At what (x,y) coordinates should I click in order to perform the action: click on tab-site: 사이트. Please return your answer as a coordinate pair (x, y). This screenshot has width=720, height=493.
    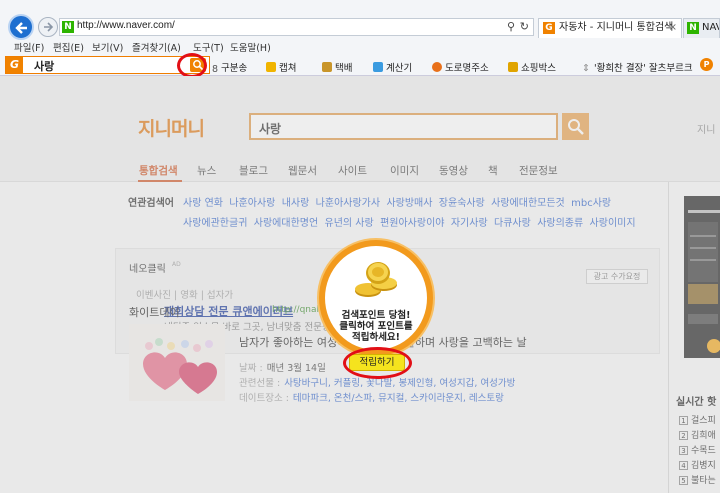
    Looking at the image, I should click on (352, 170).